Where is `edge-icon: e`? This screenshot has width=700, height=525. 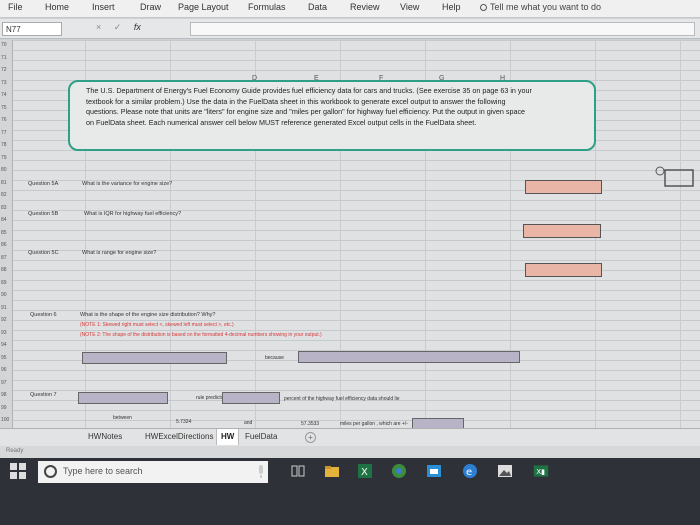
edge-icon: e is located at coordinates (470, 471).